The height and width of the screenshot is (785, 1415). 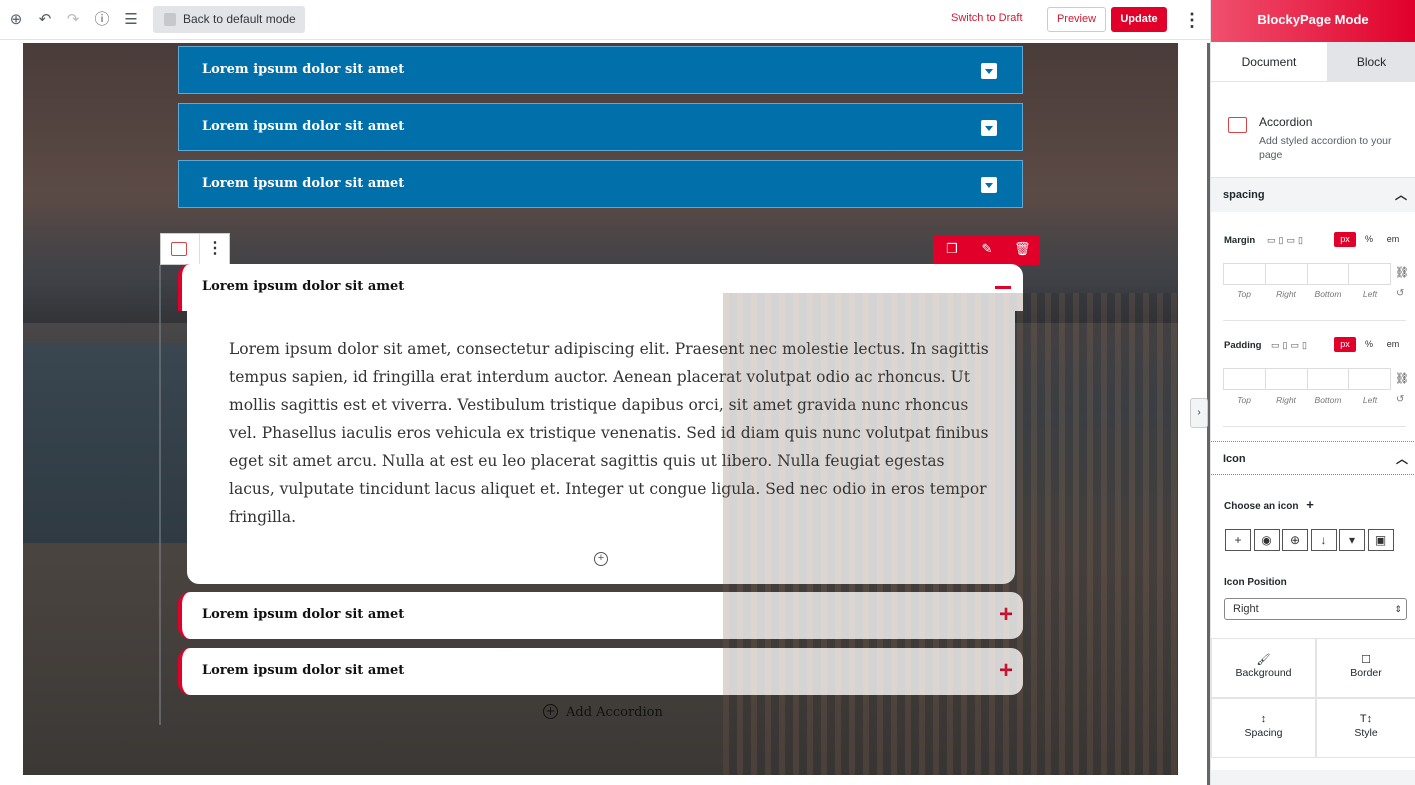 What do you see at coordinates (45, 20) in the screenshot?
I see `undo-icon: ↶` at bounding box center [45, 20].